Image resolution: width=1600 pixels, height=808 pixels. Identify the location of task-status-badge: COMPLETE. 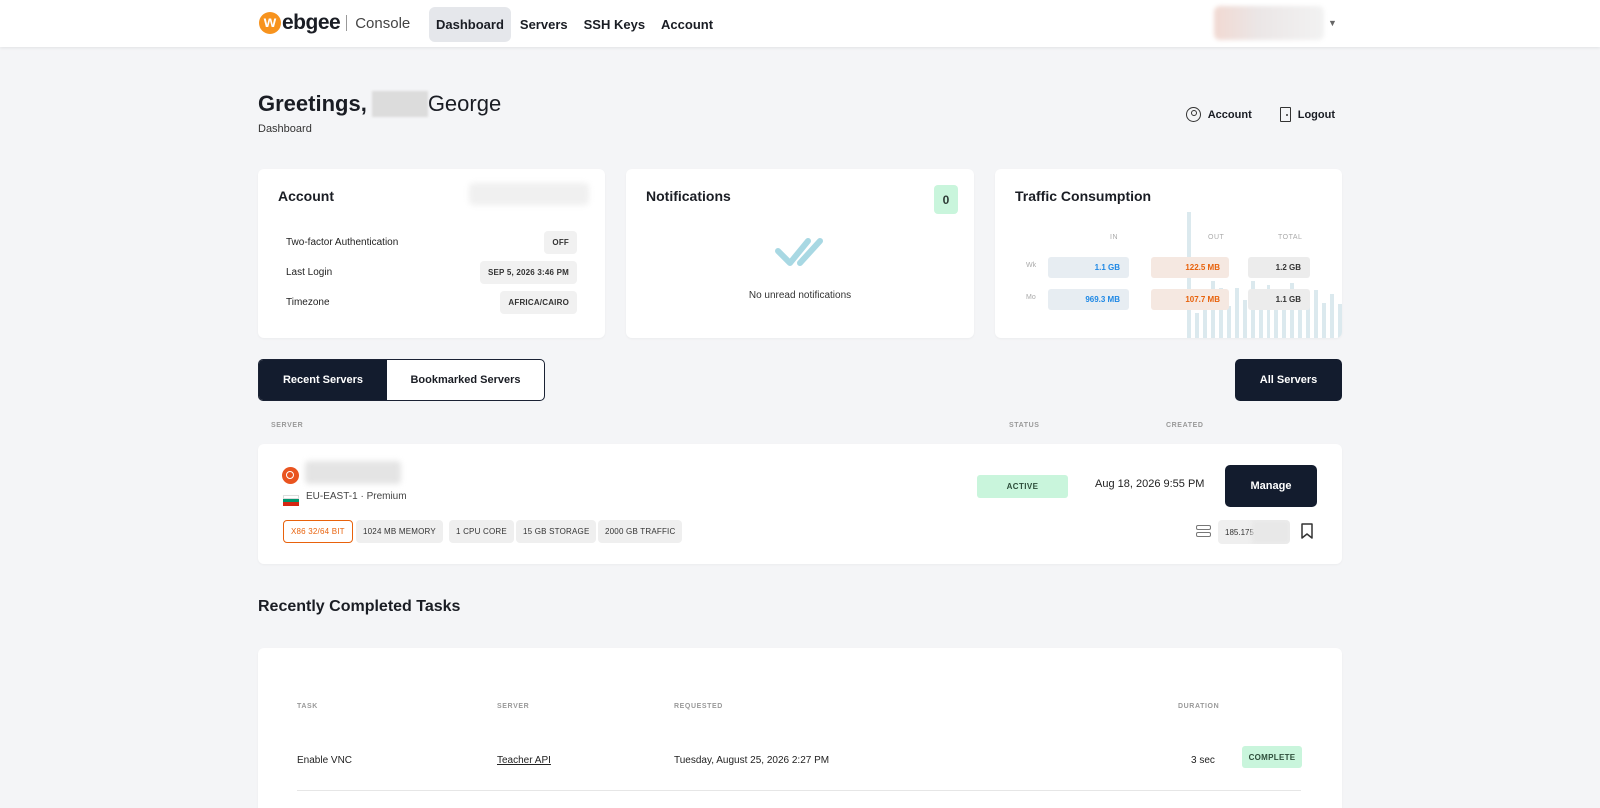
(1272, 757).